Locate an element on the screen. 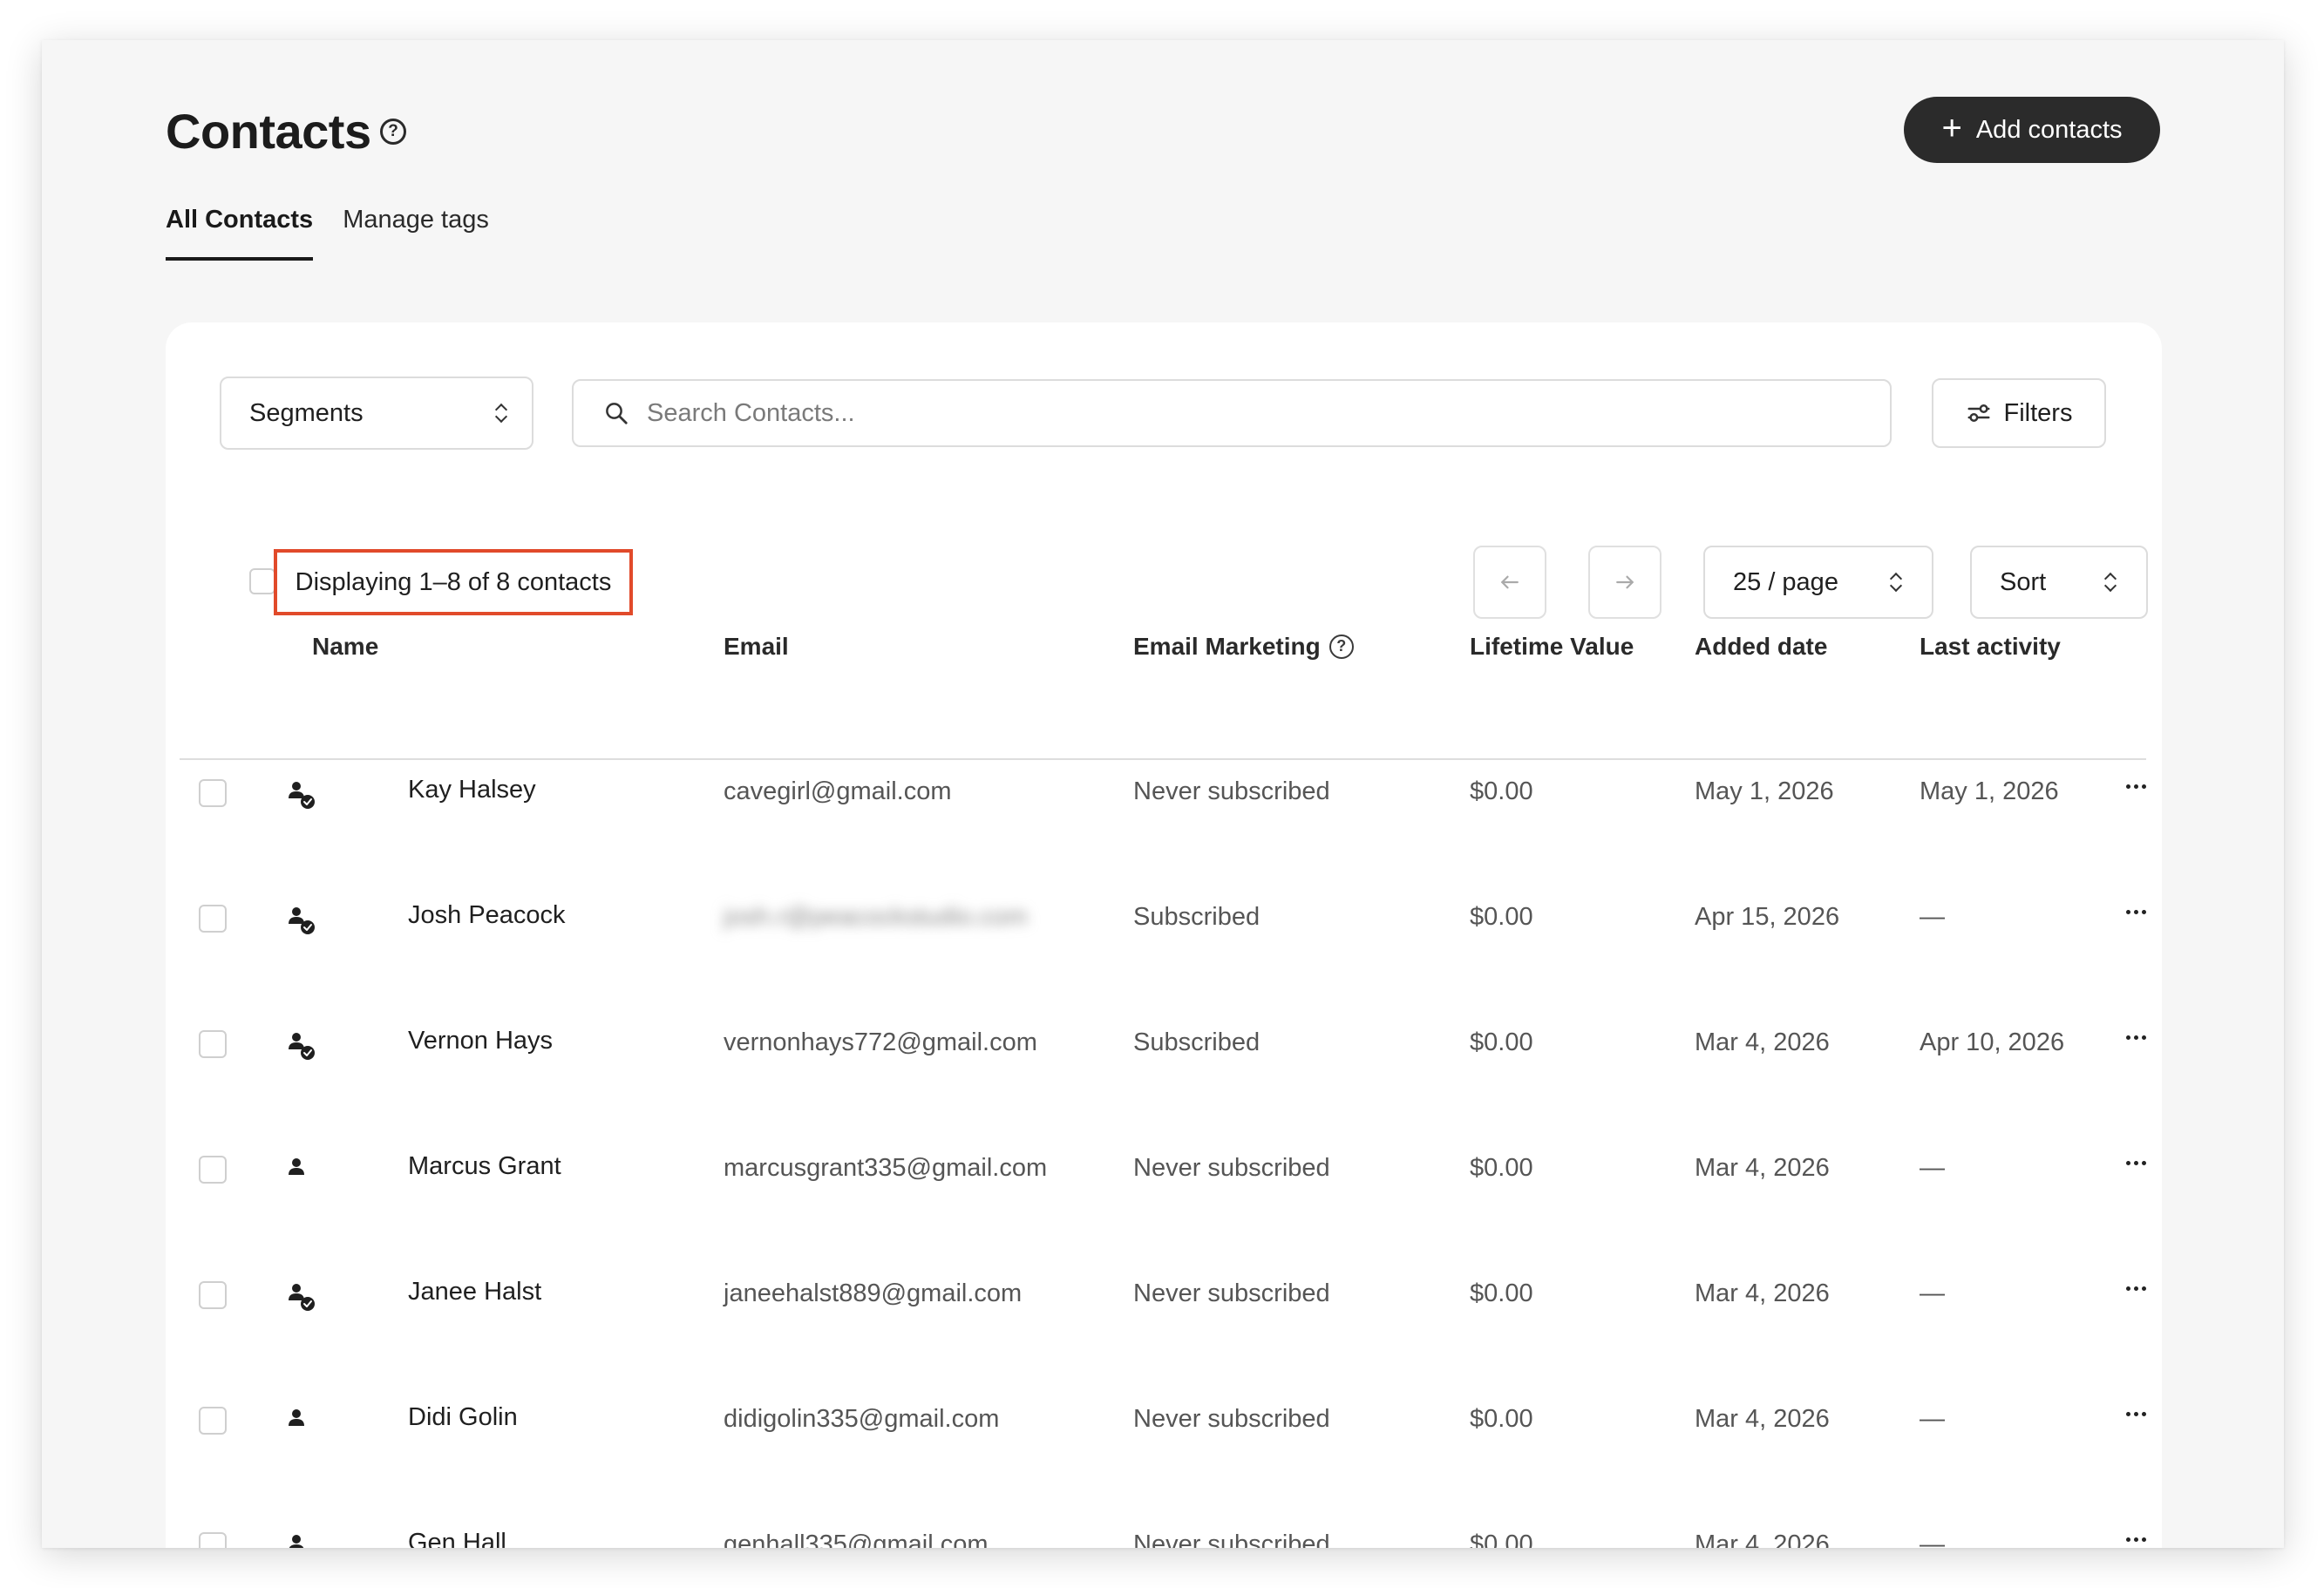 The height and width of the screenshot is (1588, 2324). contact-email: josh.r@peacockstudio.com is located at coordinates (876, 917).